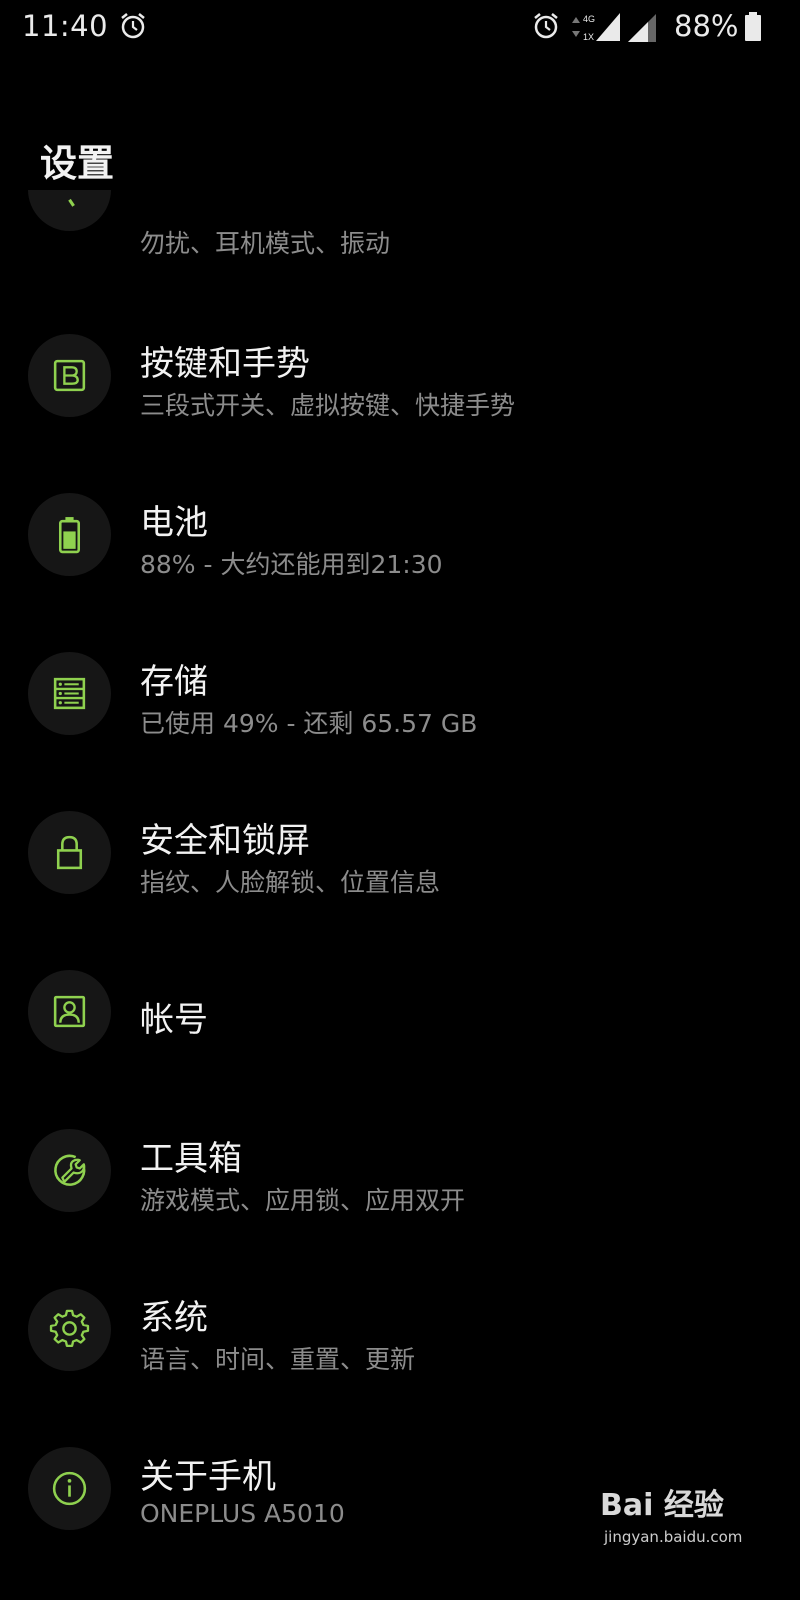  What do you see at coordinates (662, 1505) in the screenshot?
I see `watermark-logo: Bai 经验` at bounding box center [662, 1505].